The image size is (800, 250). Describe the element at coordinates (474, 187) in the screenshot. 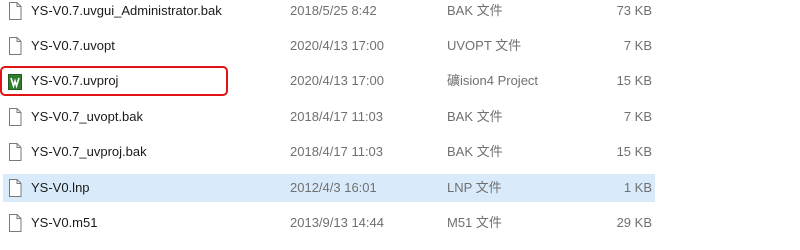

I see `file-type: LNP 文件` at that location.